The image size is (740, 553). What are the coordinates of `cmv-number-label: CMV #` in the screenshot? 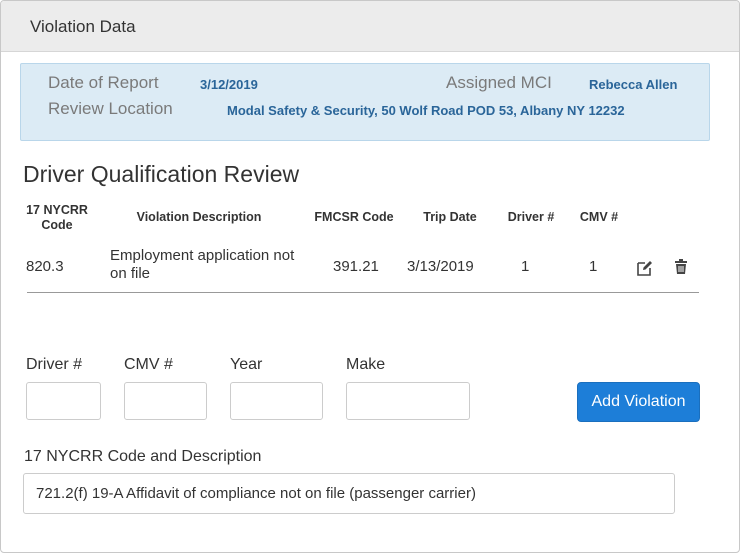 It's located at (148, 364).